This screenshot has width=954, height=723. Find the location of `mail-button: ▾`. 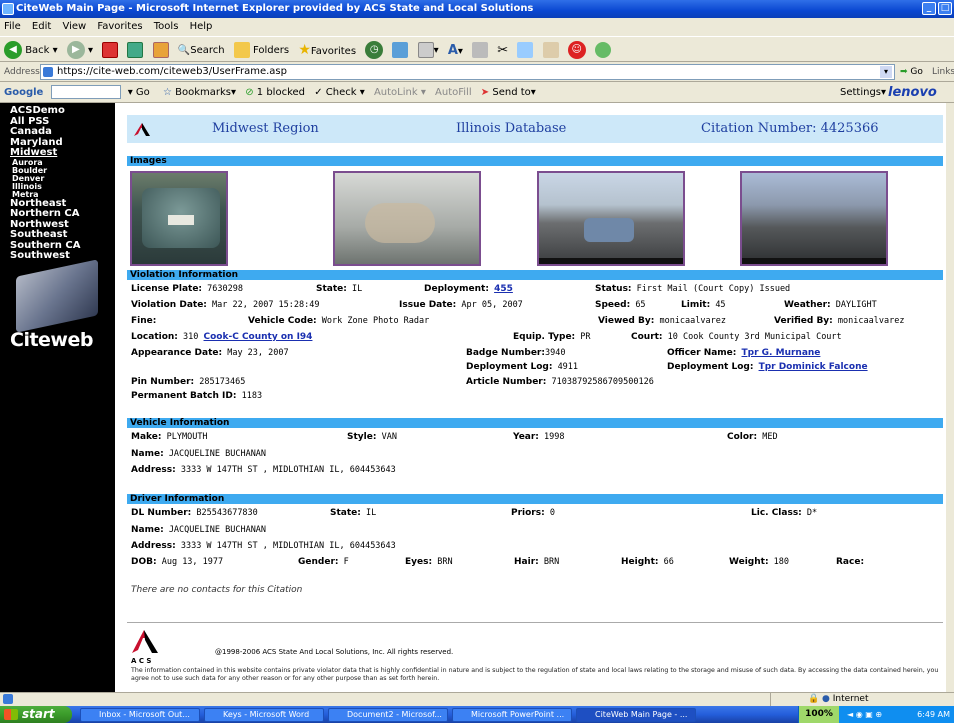

mail-button: ▾ is located at coordinates (428, 51).